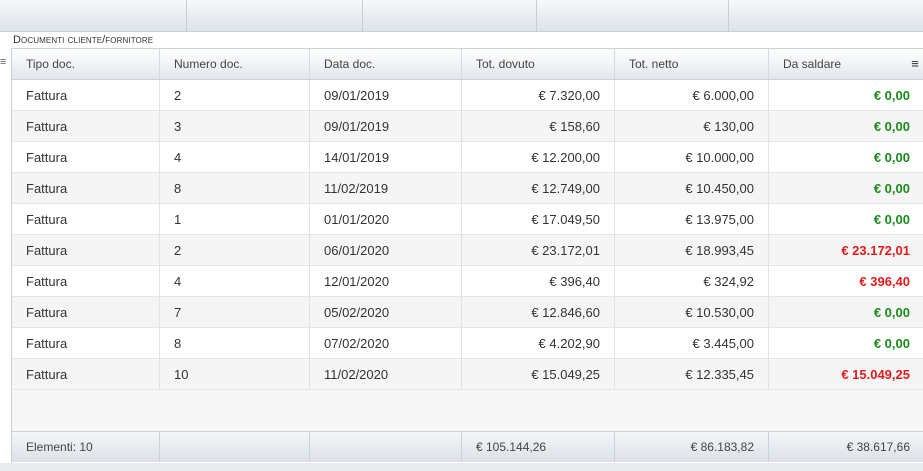  Describe the element at coordinates (538, 64) in the screenshot. I see `column-header-tot-dovuto: Tot. dovuto` at that location.